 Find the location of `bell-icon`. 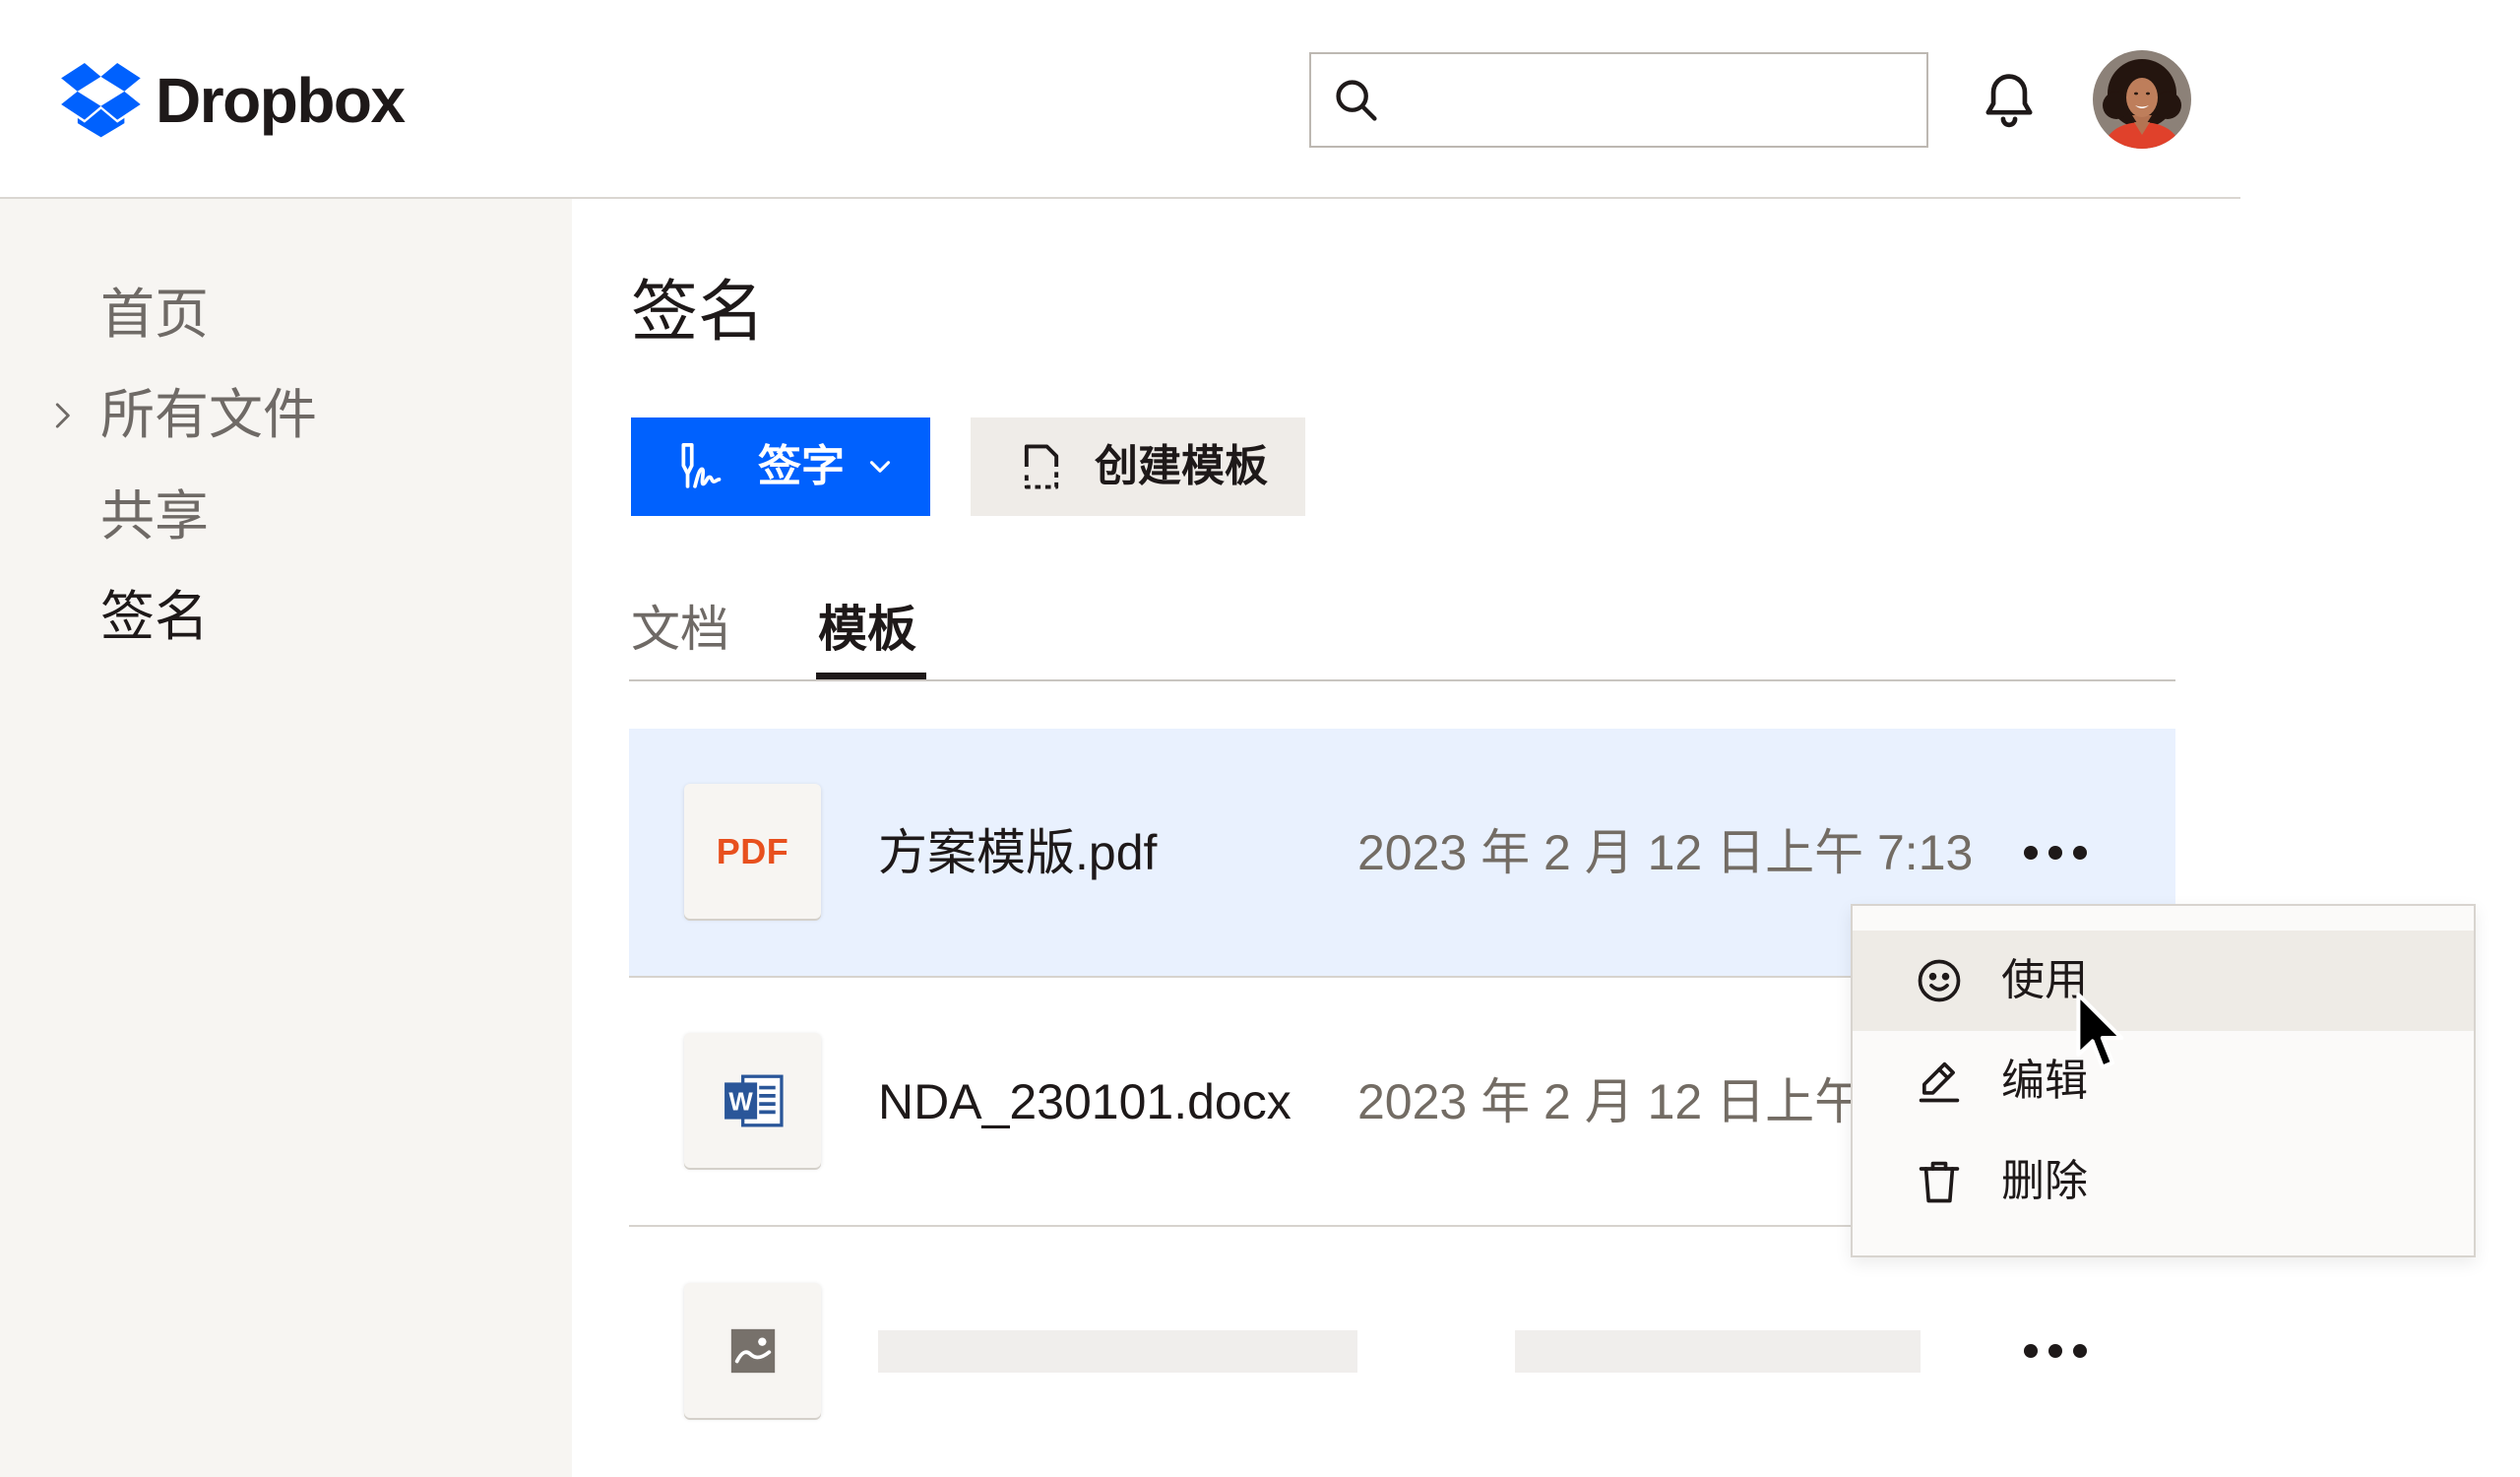

bell-icon is located at coordinates (2009, 101).